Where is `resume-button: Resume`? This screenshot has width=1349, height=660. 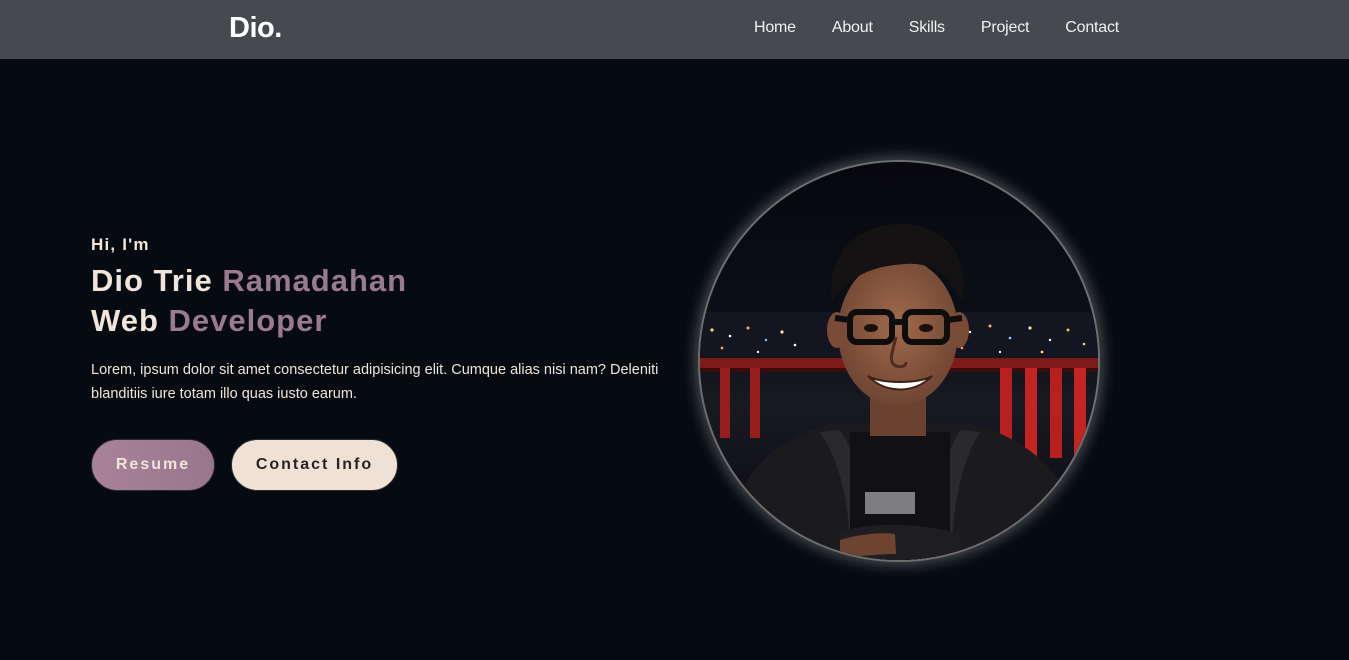
resume-button: Resume is located at coordinates (153, 465).